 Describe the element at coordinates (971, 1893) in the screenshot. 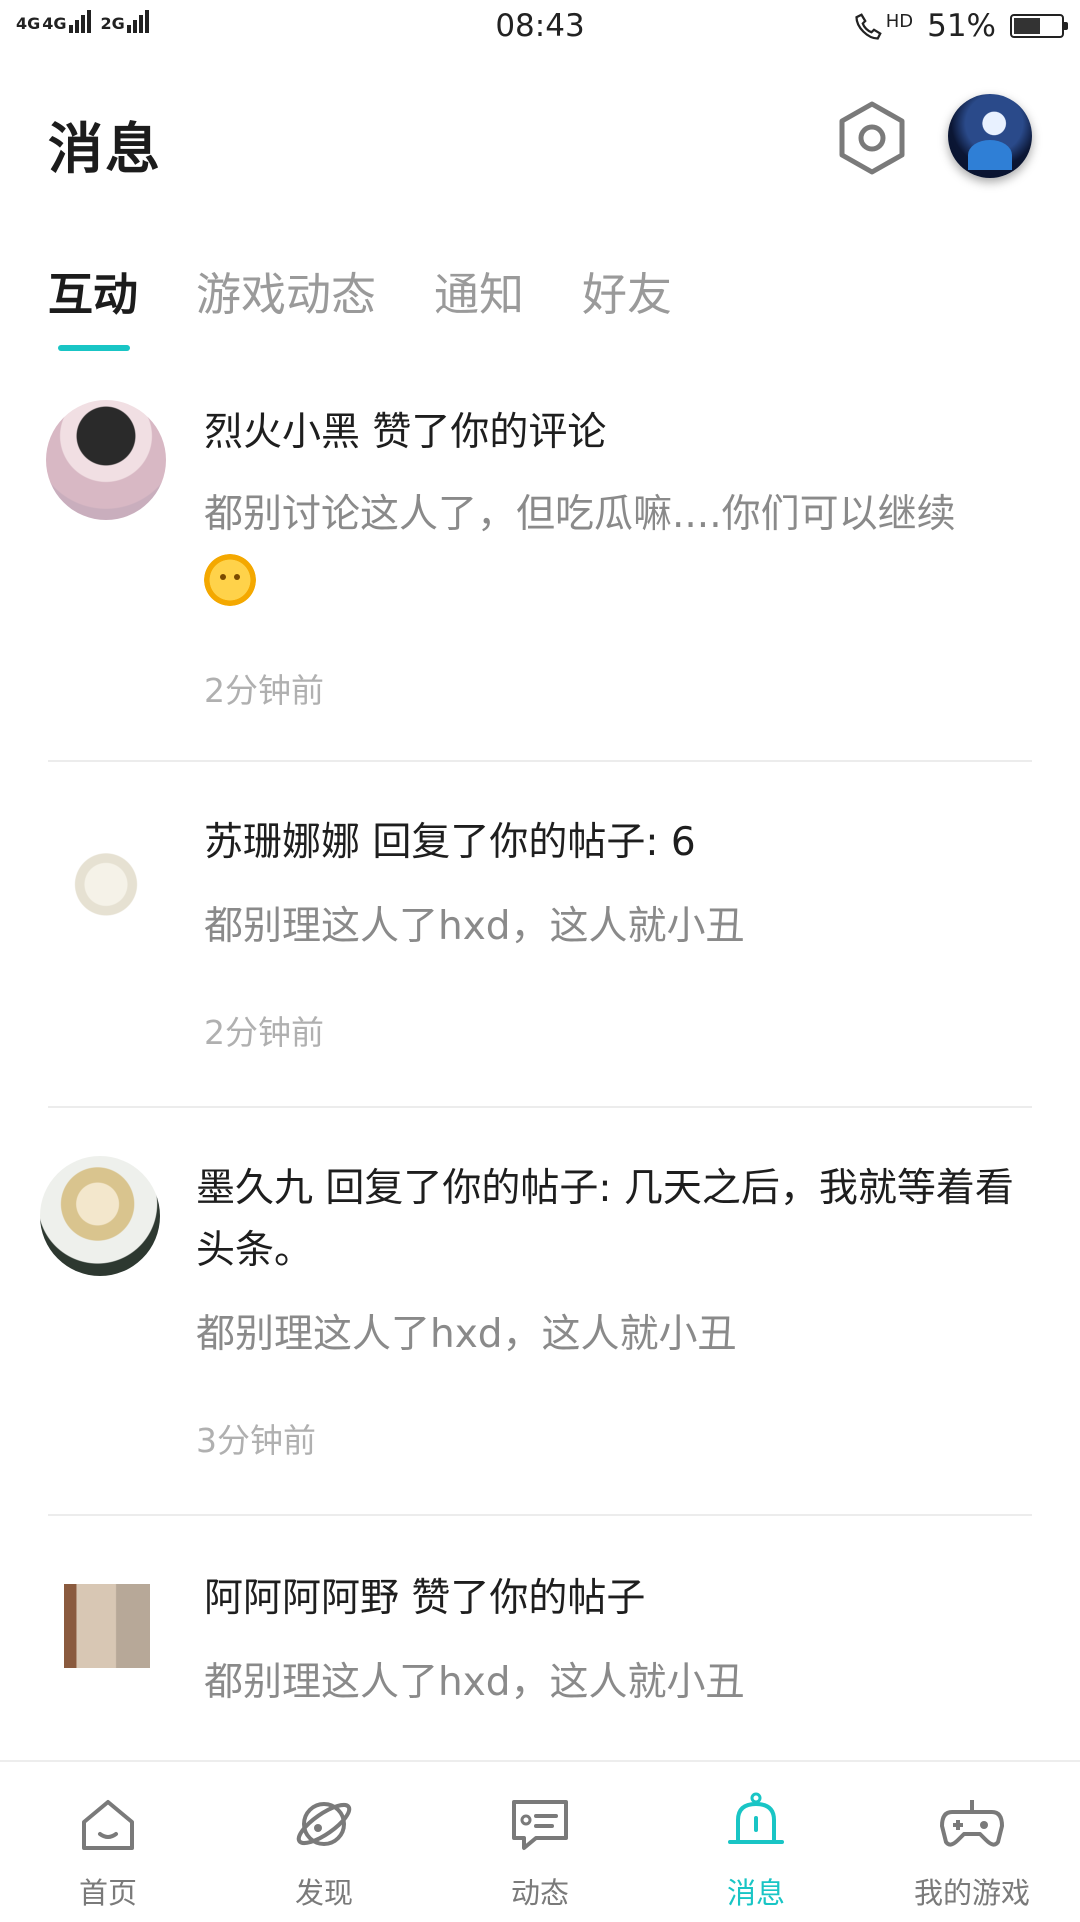

I see `nav-my-games-label: 我的游戏` at that location.